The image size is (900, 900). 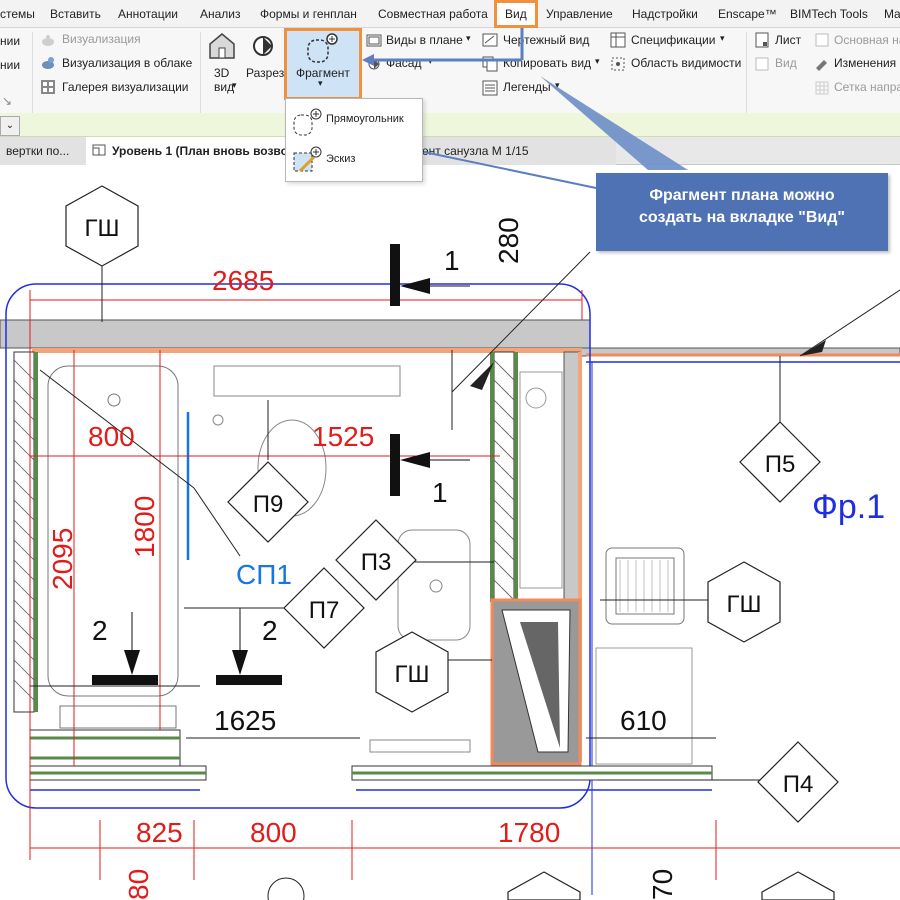 What do you see at coordinates (525, 108) in the screenshot?
I see `annotation-arrows` at bounding box center [525, 108].